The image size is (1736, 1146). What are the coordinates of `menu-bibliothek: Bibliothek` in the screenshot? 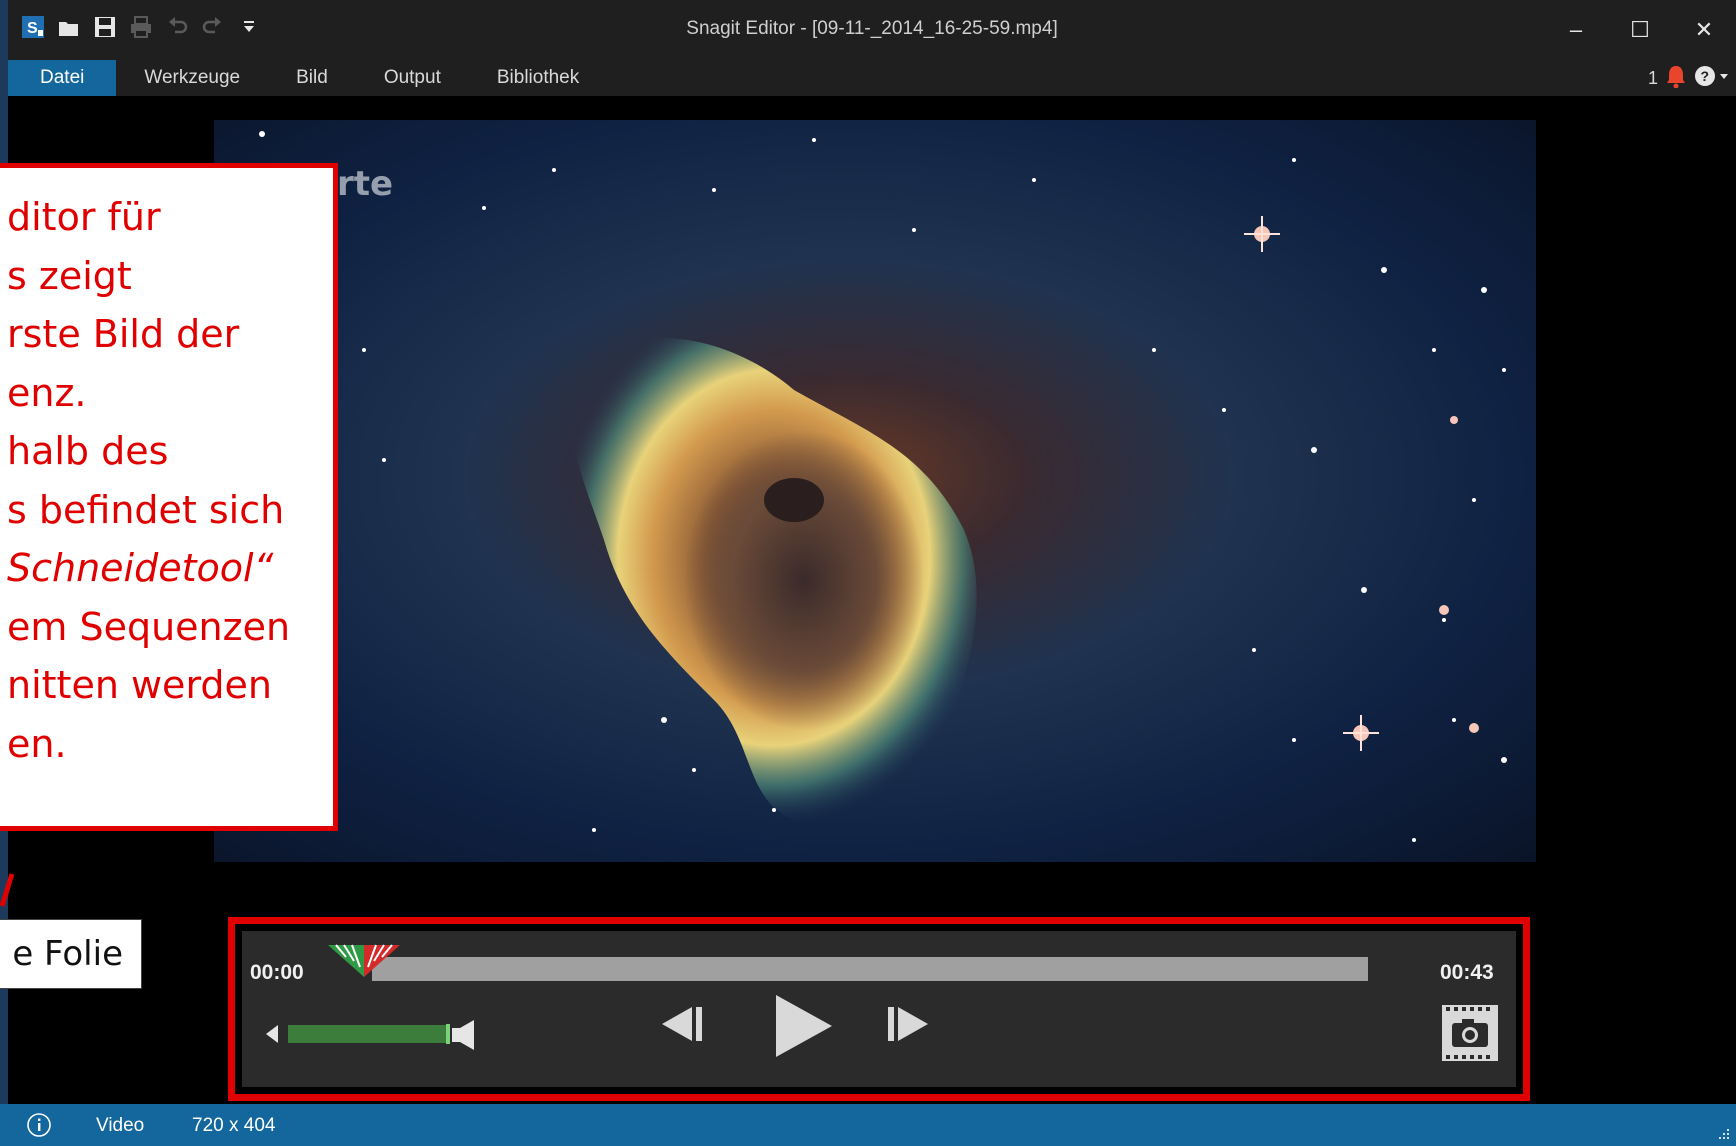 It's located at (538, 78).